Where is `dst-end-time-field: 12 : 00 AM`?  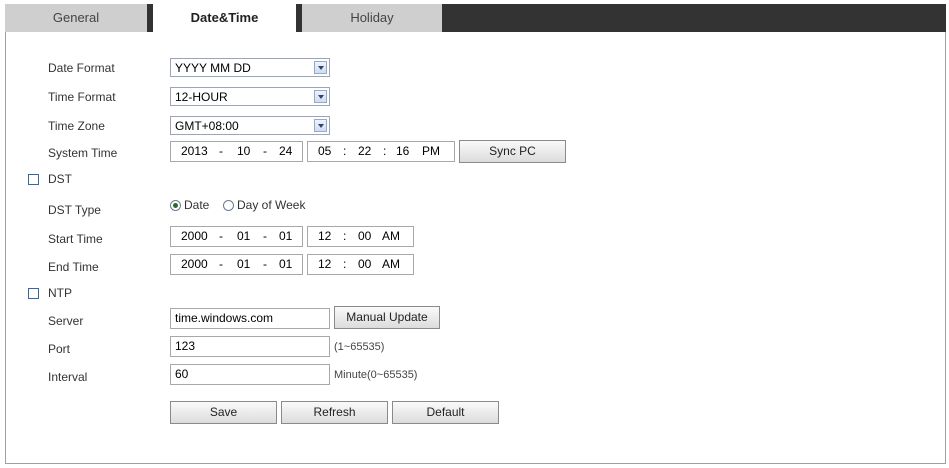 dst-end-time-field: 12 : 00 AM is located at coordinates (360, 264).